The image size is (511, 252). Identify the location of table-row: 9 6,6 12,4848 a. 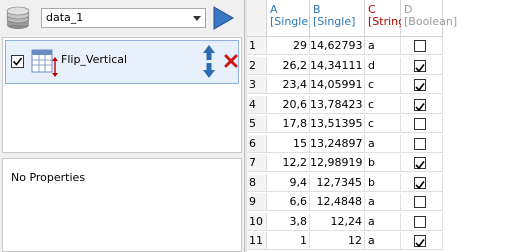
(379, 202).